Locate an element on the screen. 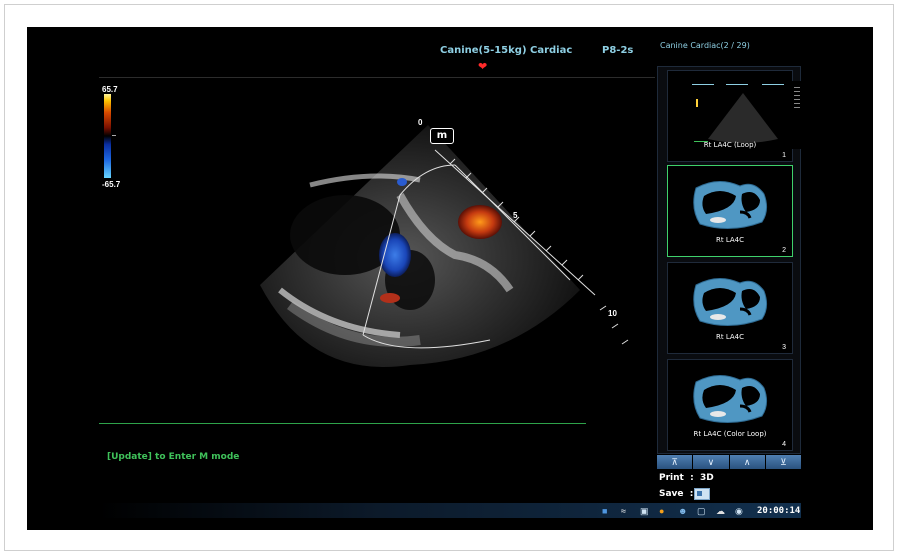  thumbnail-label: Rt LA4C (Color Loop) is located at coordinates (730, 434).